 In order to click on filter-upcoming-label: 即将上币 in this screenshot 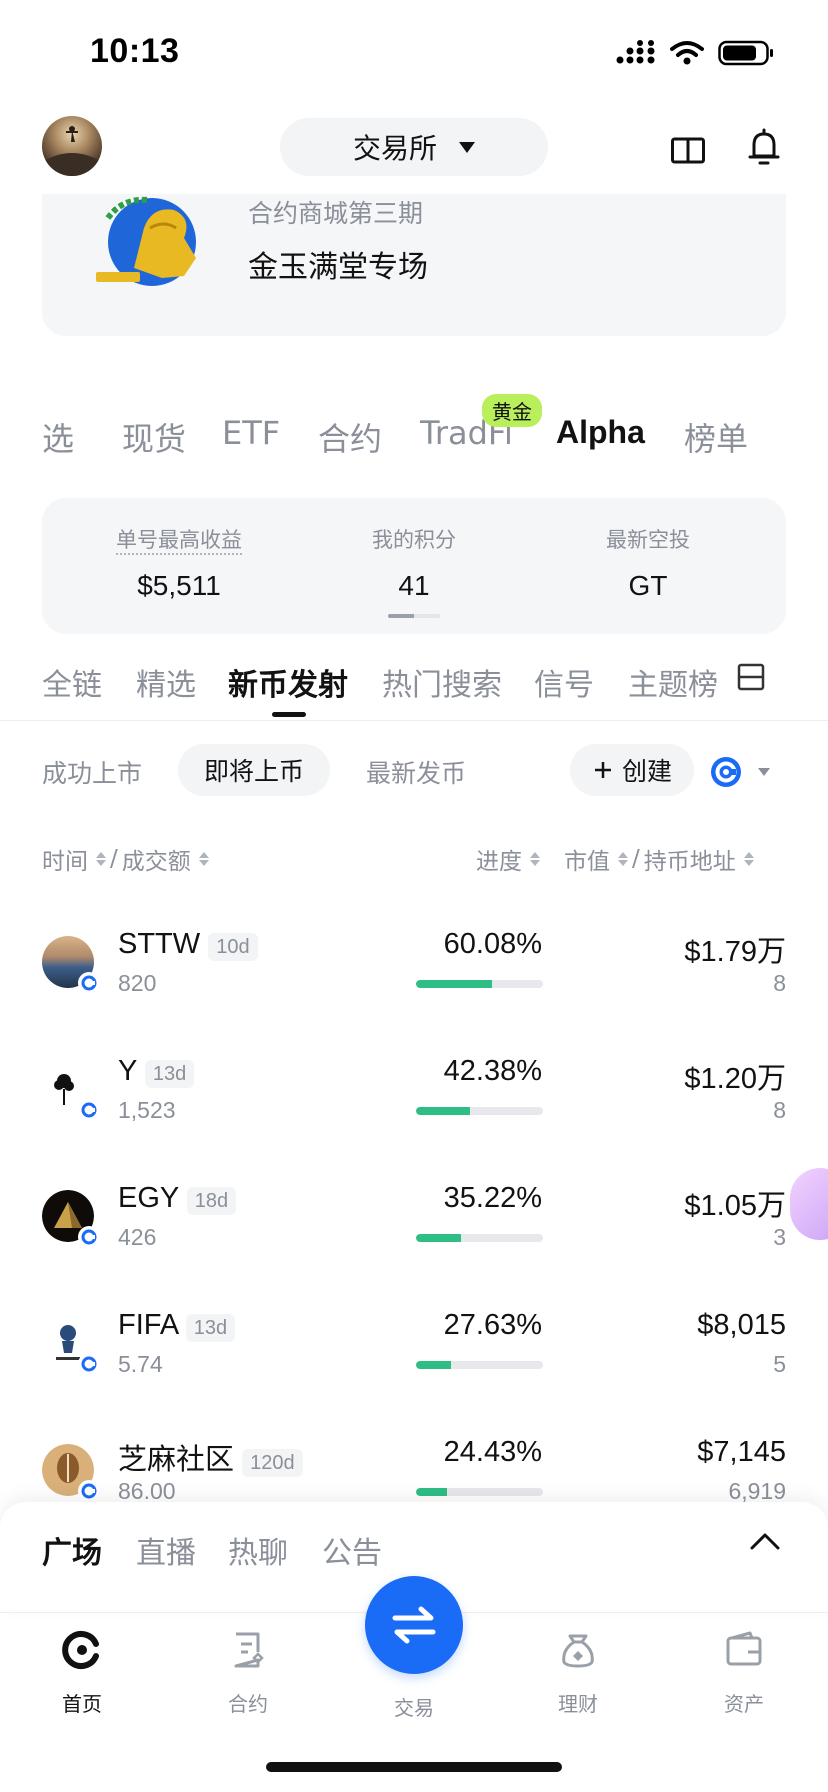, I will do `click(253, 771)`.